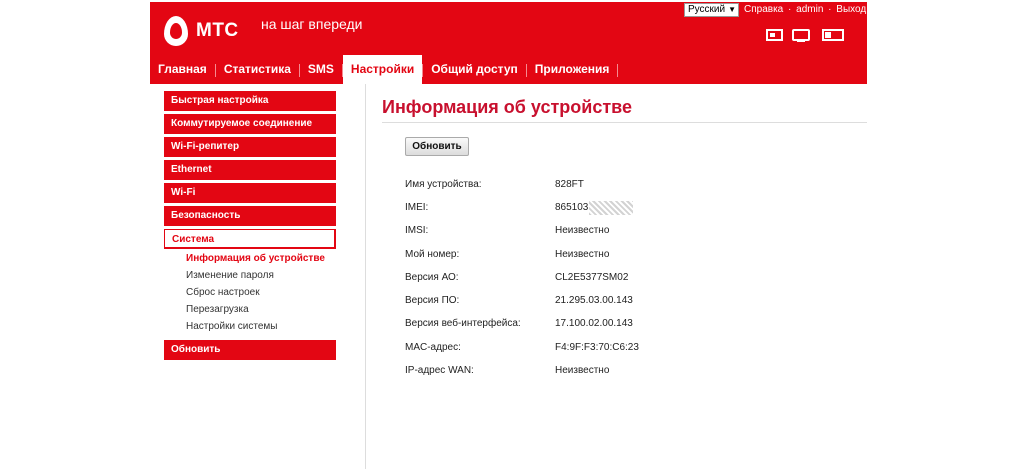 The image size is (1024, 469). I want to click on mts-logo: МТС, so click(201, 31).